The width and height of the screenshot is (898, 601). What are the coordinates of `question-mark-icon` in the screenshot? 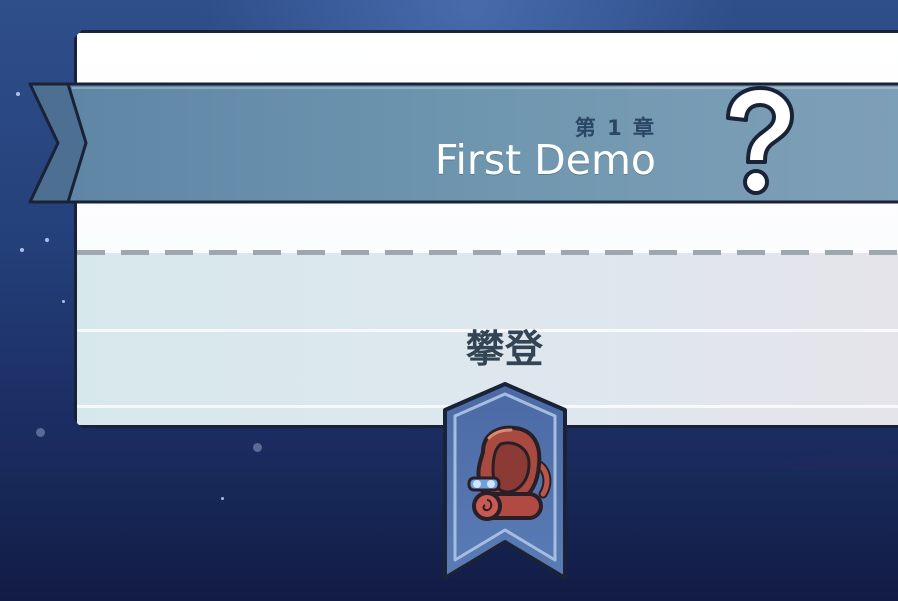 It's located at (758, 142).